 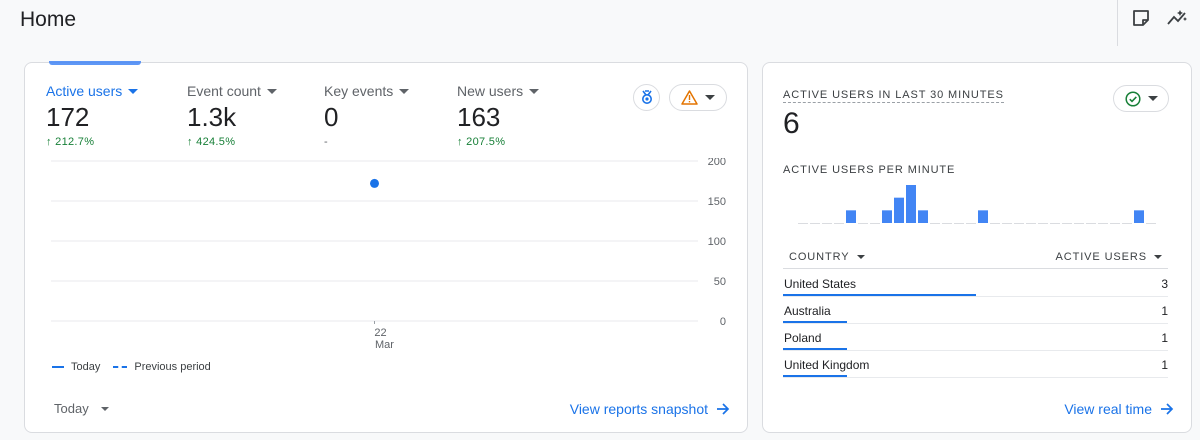 What do you see at coordinates (172, 367) in the screenshot?
I see `legend-label-previous: Previous period` at bounding box center [172, 367].